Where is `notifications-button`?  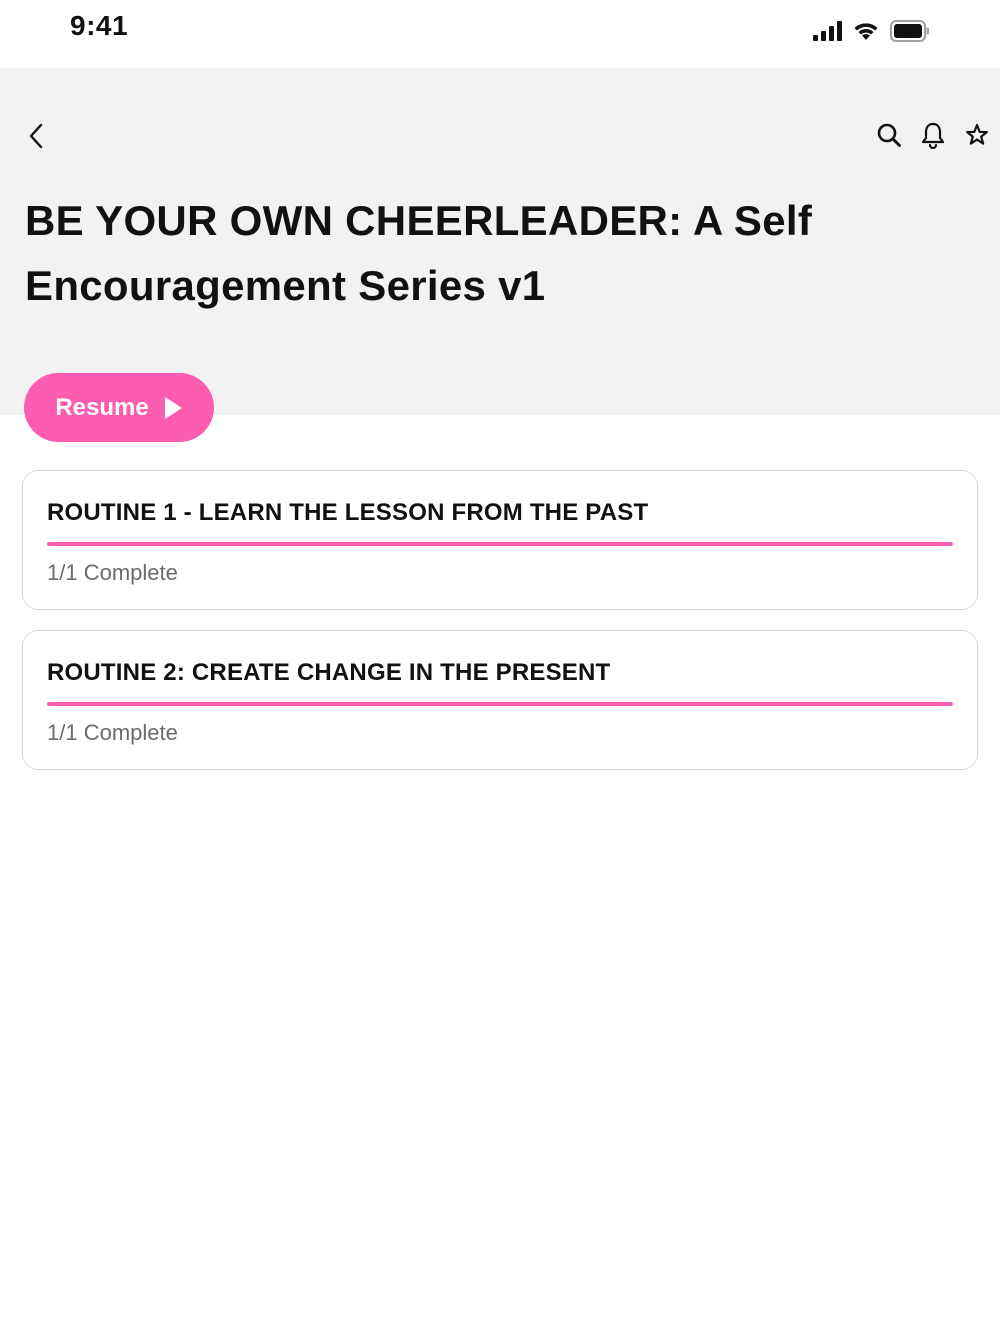 notifications-button is located at coordinates (933, 135).